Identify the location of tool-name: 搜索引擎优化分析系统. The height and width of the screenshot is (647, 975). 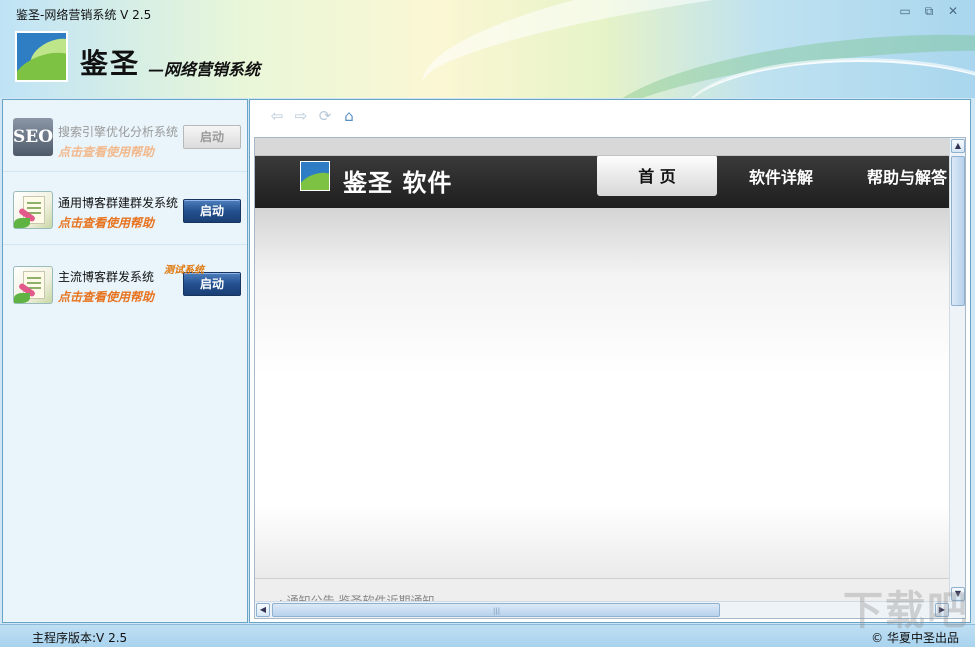
(118, 132).